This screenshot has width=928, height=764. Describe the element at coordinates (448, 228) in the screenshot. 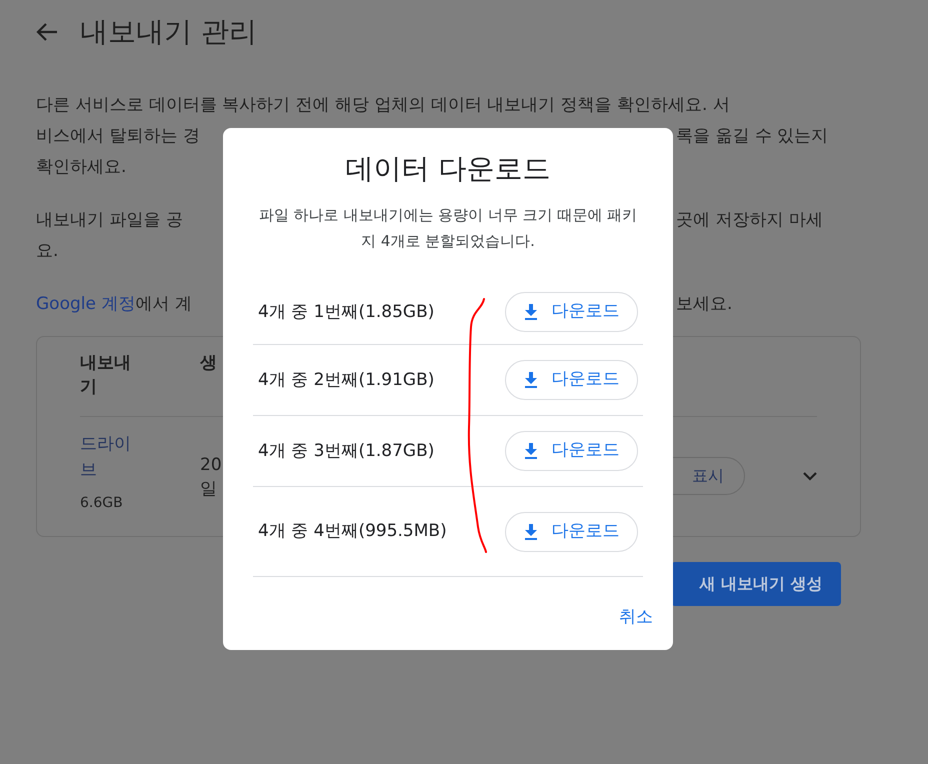

I see `dialog-description: 파일 하나로 내보내기에는 용량이 너무 크기 때문에 패키지 4개로 분할되었습니다.` at that location.